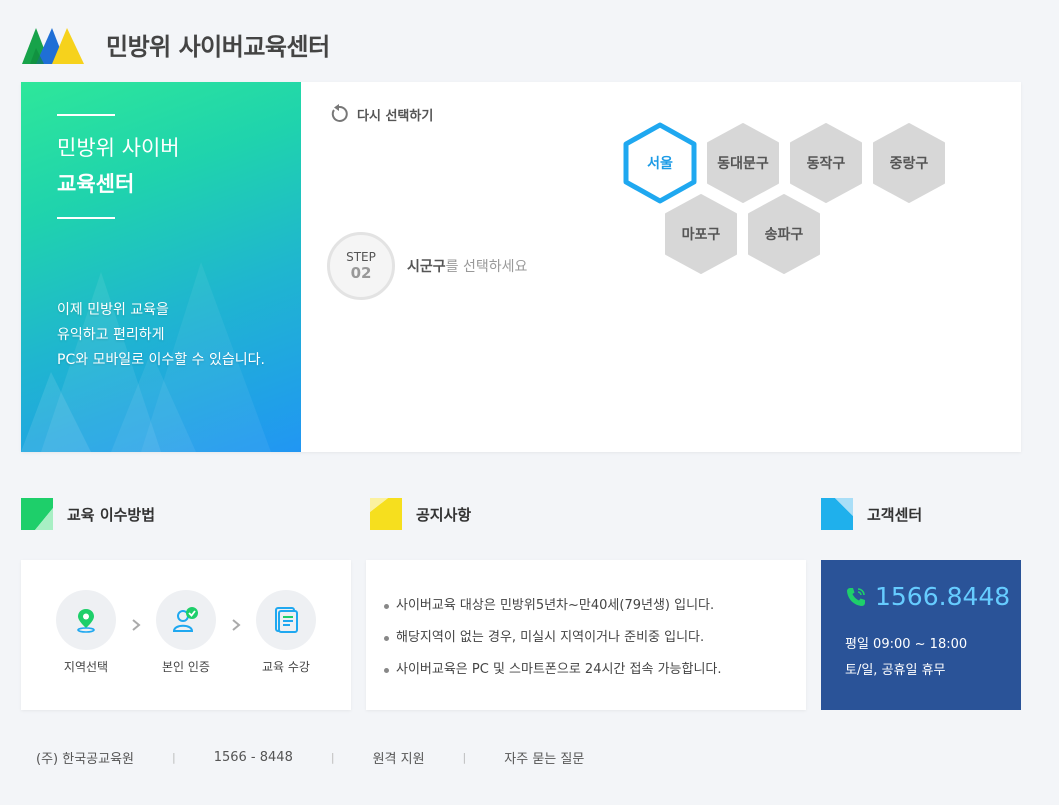 The image size is (1059, 805). I want to click on region-hex-dongdaemun: 동대문구, so click(743, 163).